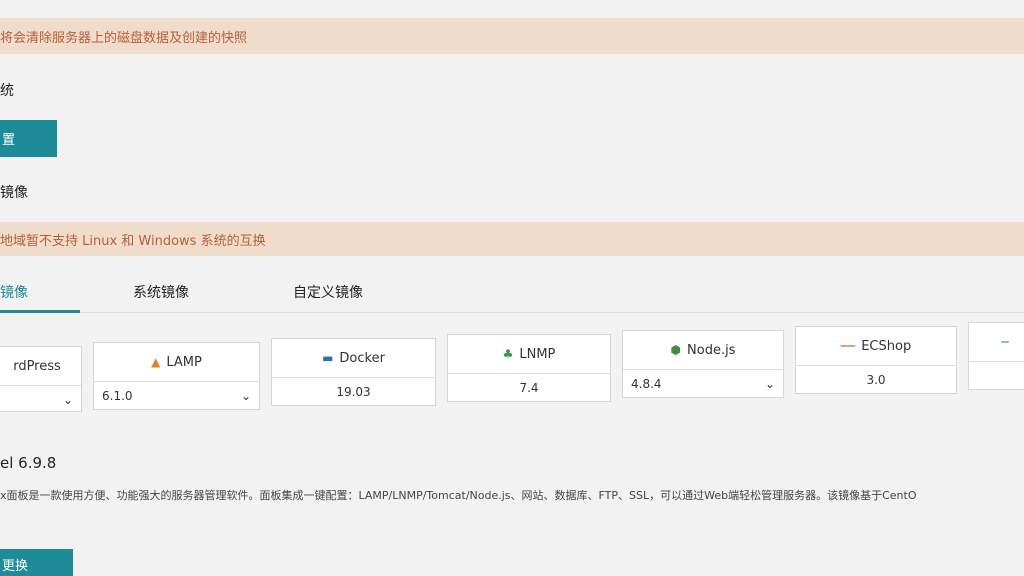 The image size is (1024, 576). Describe the element at coordinates (176, 396) in the screenshot. I see `version-select: 6.1.0 ⌄` at that location.